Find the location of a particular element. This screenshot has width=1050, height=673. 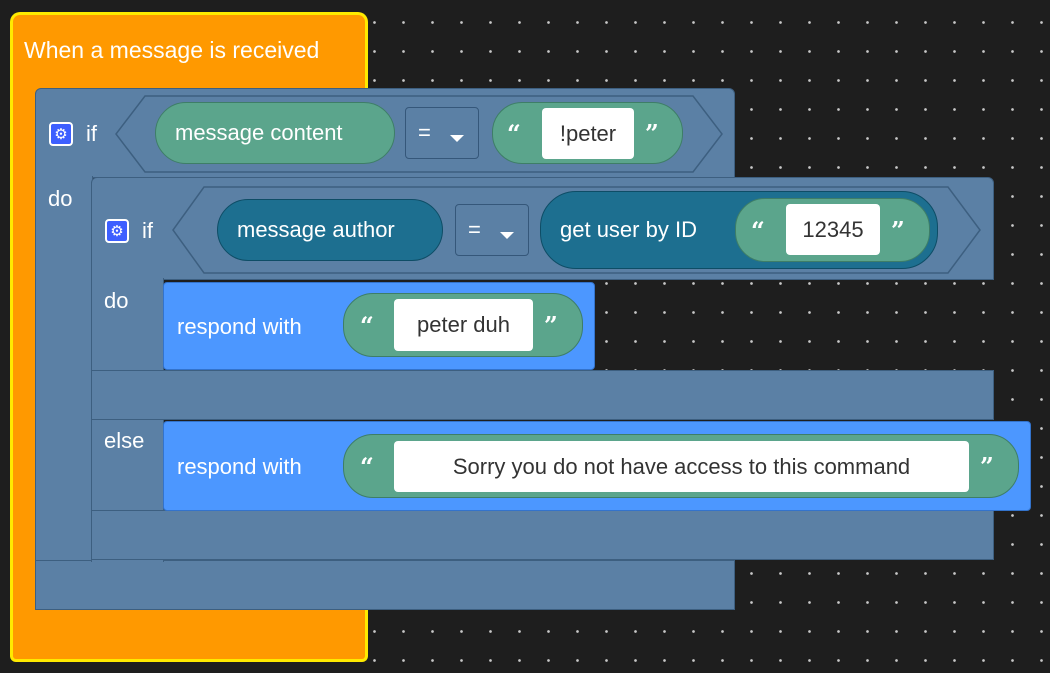

message-author-label: message author is located at coordinates (316, 229).